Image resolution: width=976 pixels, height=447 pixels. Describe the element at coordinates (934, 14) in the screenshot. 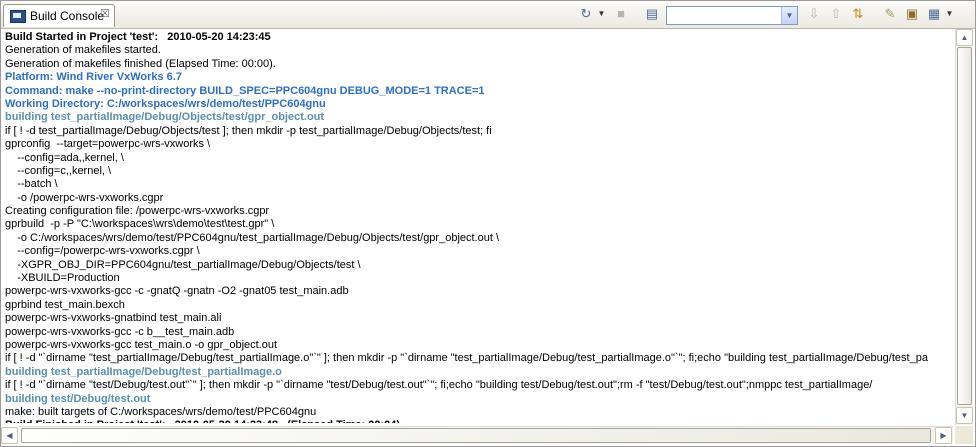

I see `save-icon: ▦` at that location.